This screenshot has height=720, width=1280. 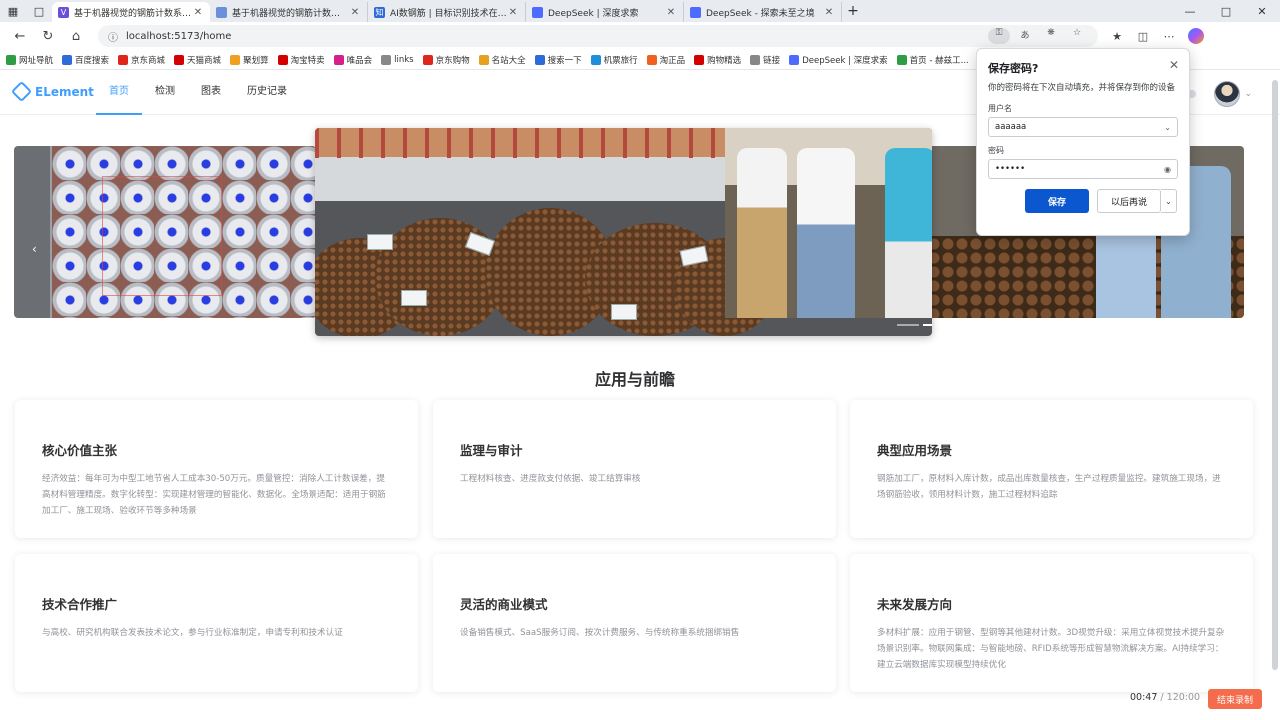 What do you see at coordinates (1275, 375) in the screenshot?
I see `page-scrollbar` at bounding box center [1275, 375].